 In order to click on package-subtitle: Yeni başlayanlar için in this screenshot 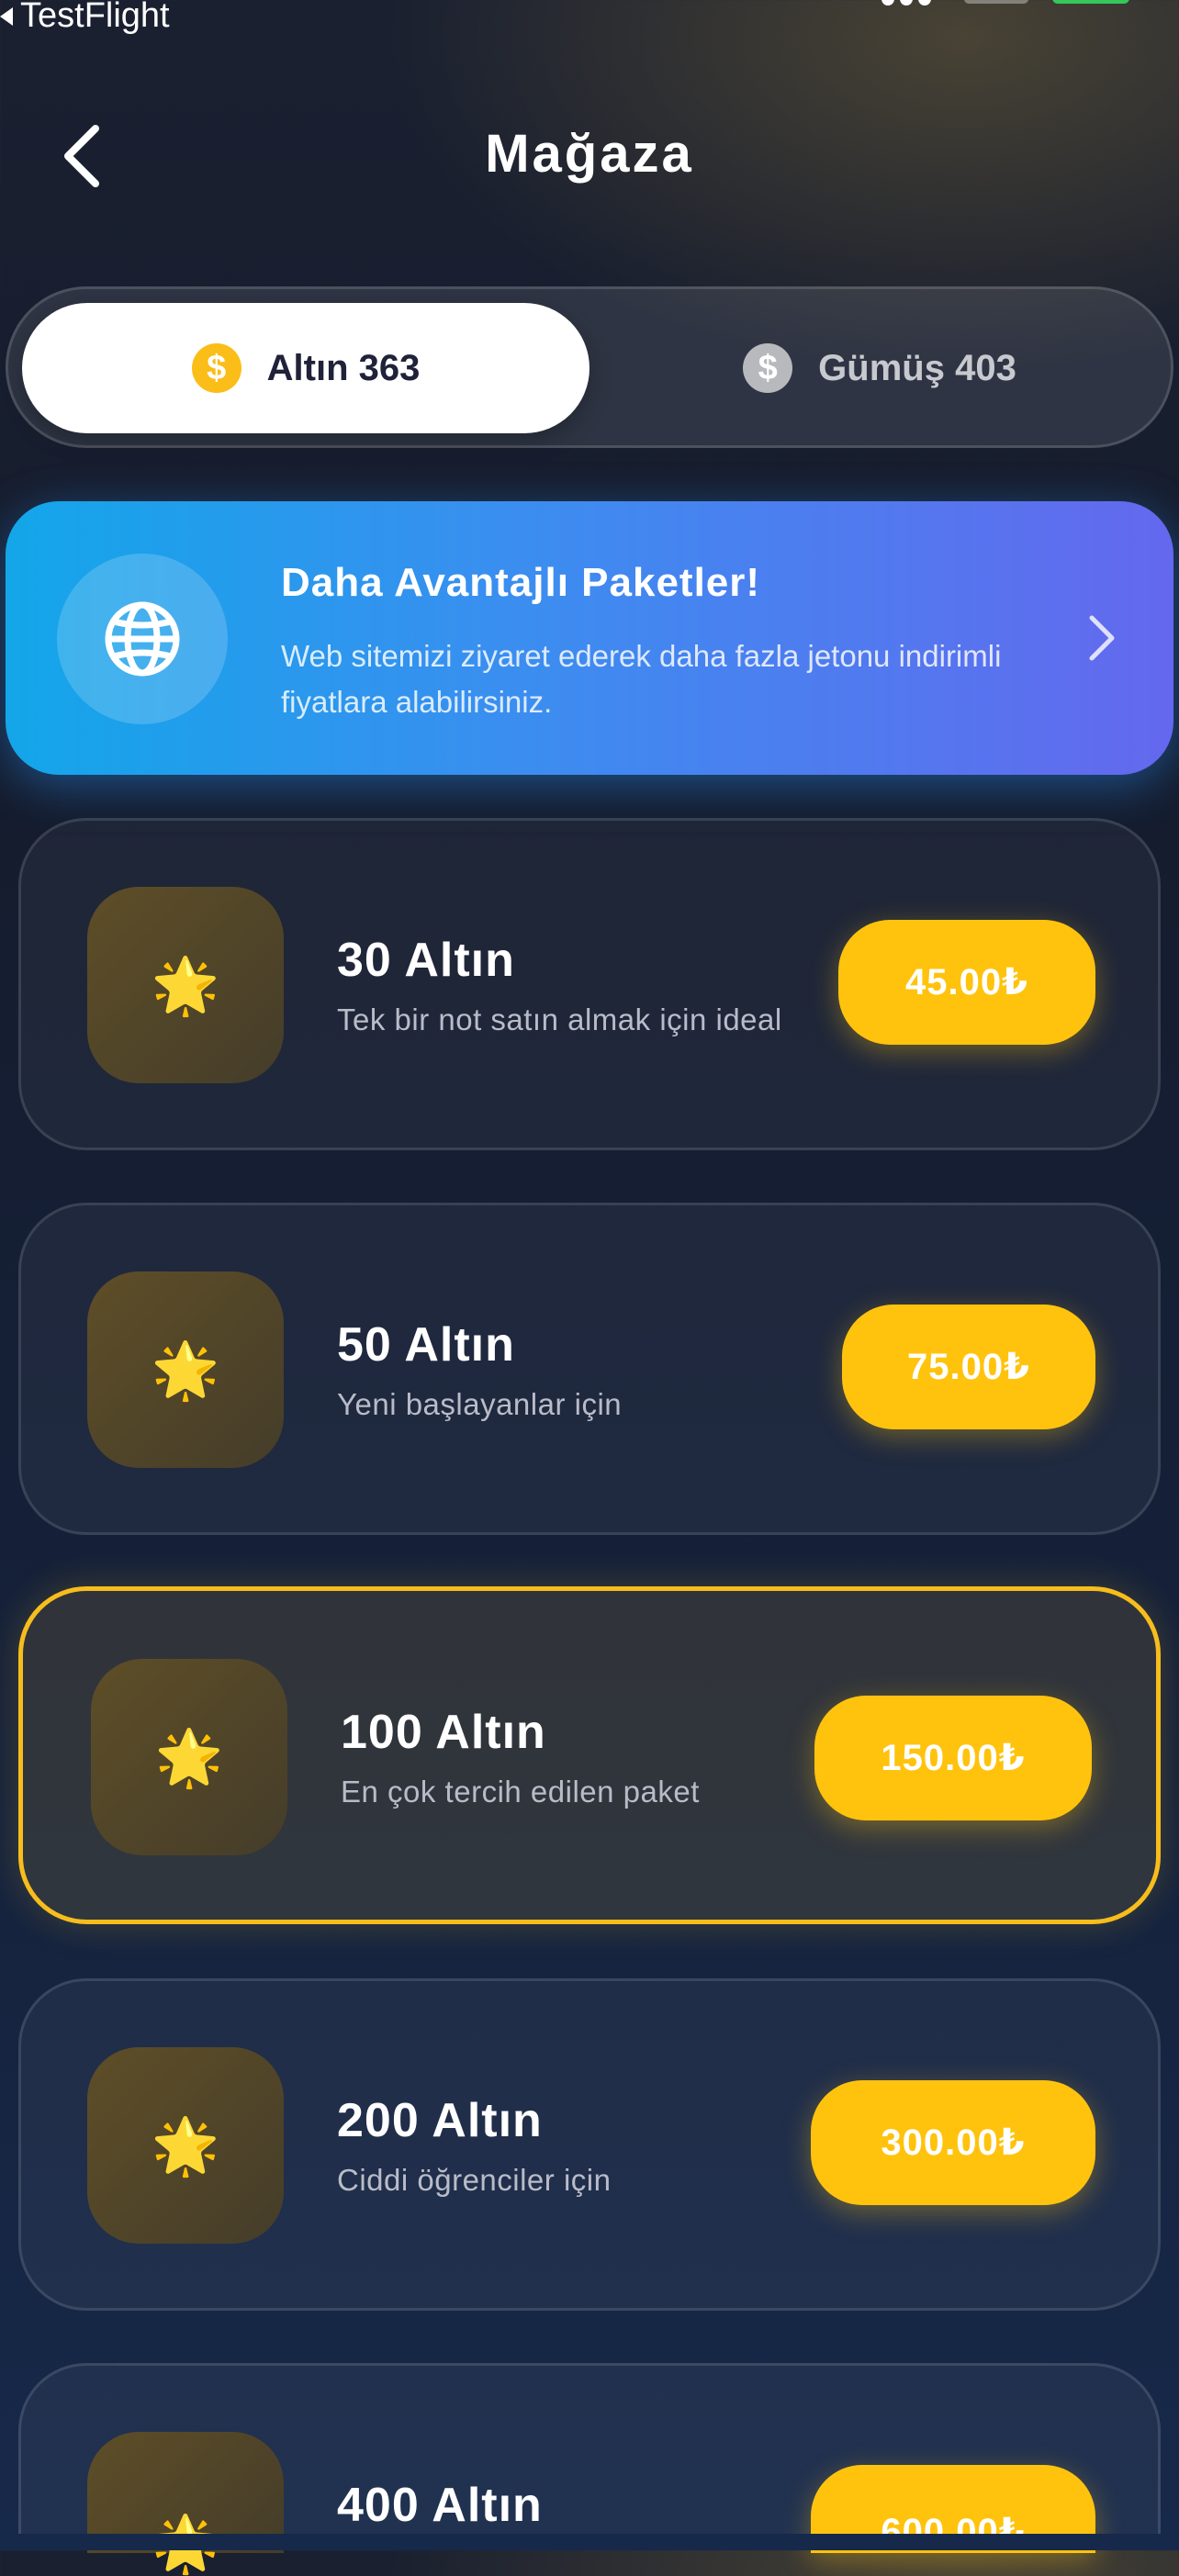, I will do `click(480, 1404)`.